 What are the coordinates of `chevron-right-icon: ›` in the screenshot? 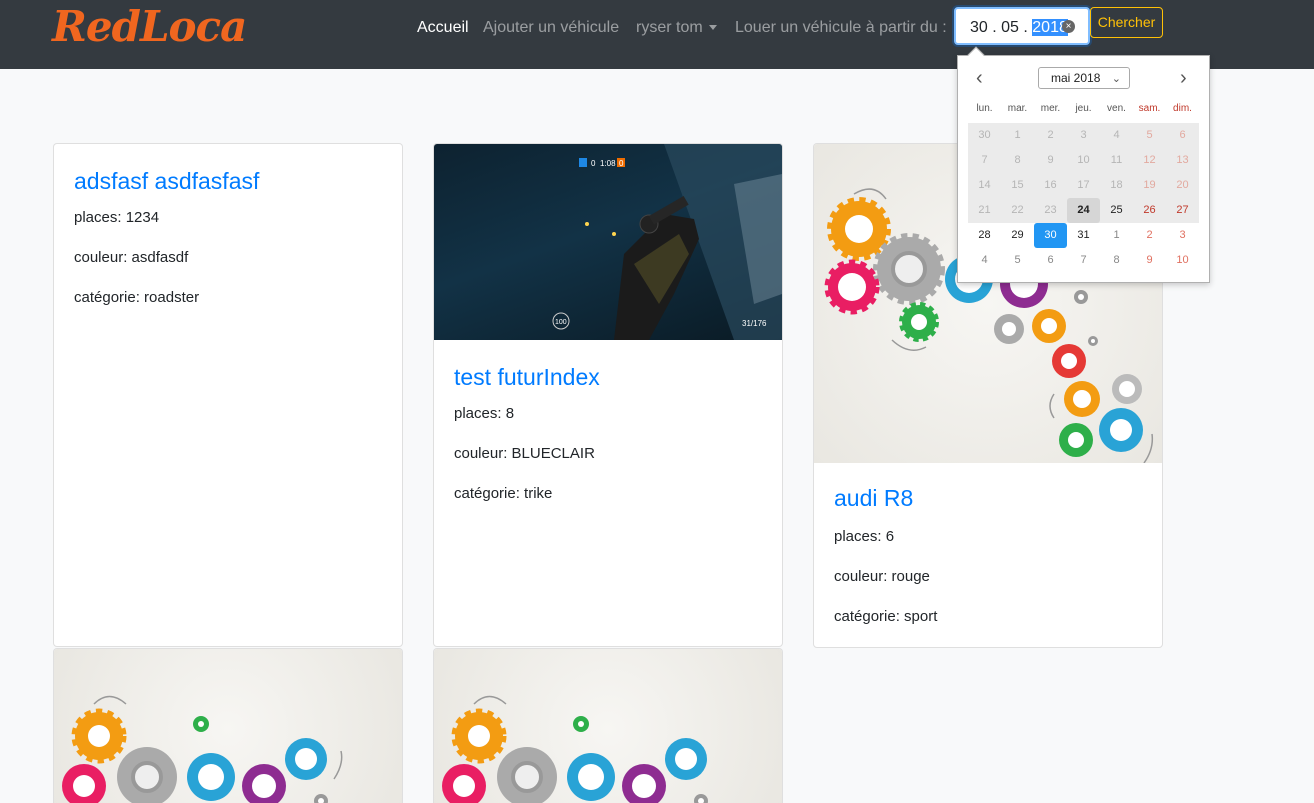 It's located at (1183, 78).